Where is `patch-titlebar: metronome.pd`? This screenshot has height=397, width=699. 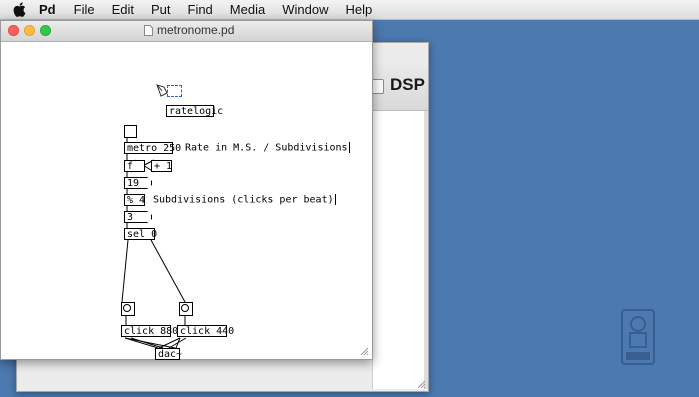
patch-titlebar: metronome.pd is located at coordinates (186, 31).